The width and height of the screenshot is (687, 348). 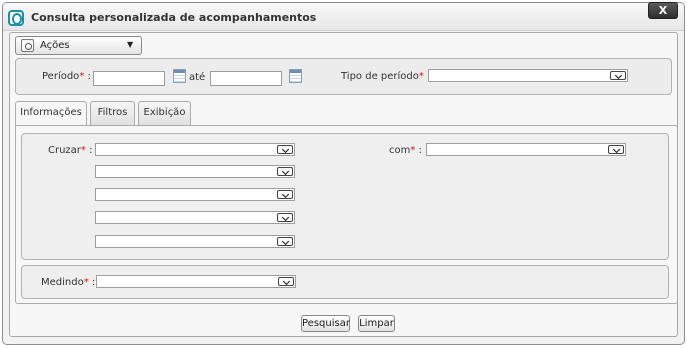 What do you see at coordinates (528, 75) in the screenshot?
I see `period-type-select` at bounding box center [528, 75].